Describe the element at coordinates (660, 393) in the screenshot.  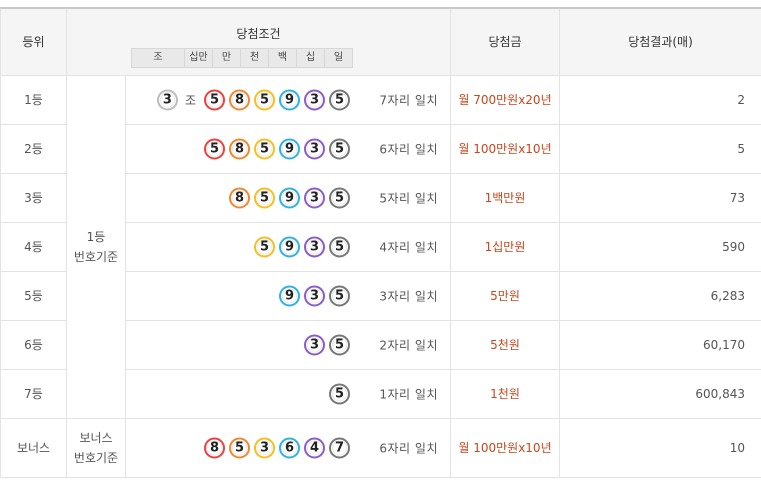
I see `winners-count-cell: 600,843` at that location.